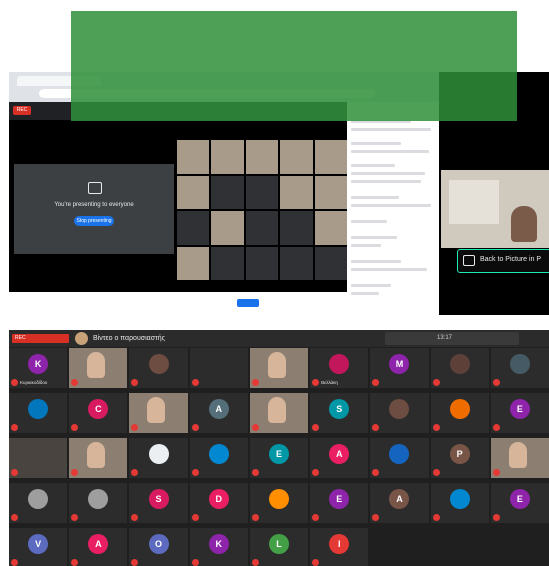 The image size is (549, 566). Describe the element at coordinates (279, 338) in the screenshot. I see `zoom-header: REC Βίντεο ο παρουσιαστής 13:17` at that location.